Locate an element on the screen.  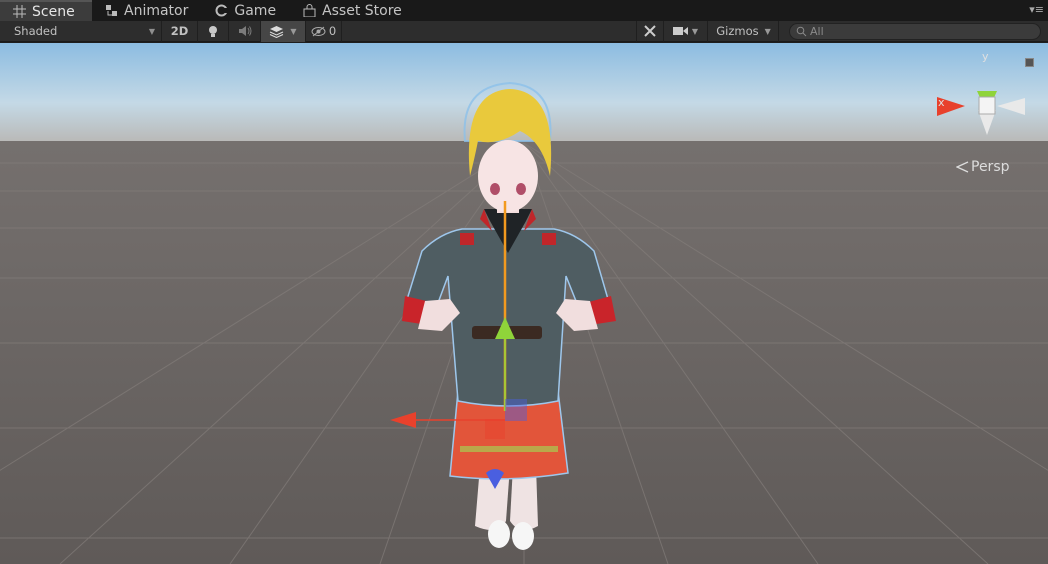
tab-menu-icon: ▾≡ is located at coordinates (1036, 9).